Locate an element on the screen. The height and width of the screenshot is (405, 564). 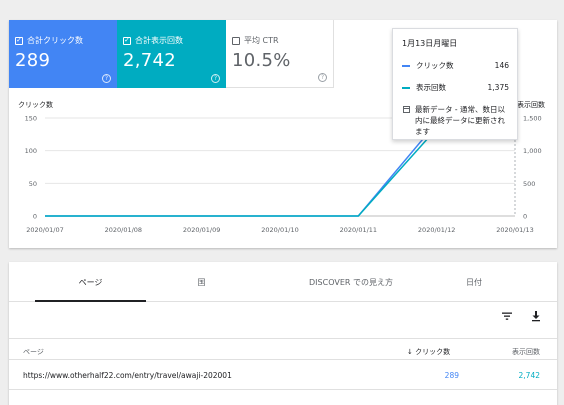
column-header-page: ページ is located at coordinates (33, 352).